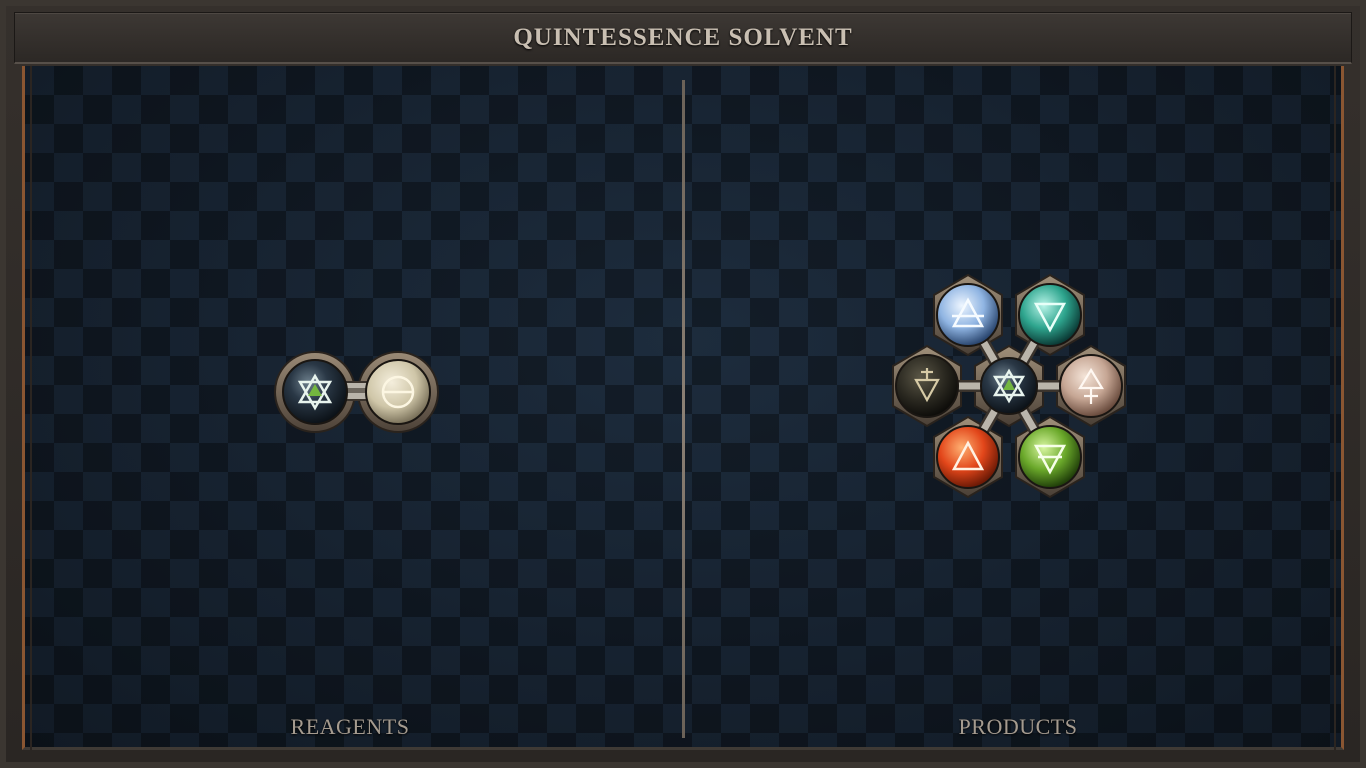  What do you see at coordinates (1018, 726) in the screenshot?
I see `products-label: PRODUCTS` at bounding box center [1018, 726].